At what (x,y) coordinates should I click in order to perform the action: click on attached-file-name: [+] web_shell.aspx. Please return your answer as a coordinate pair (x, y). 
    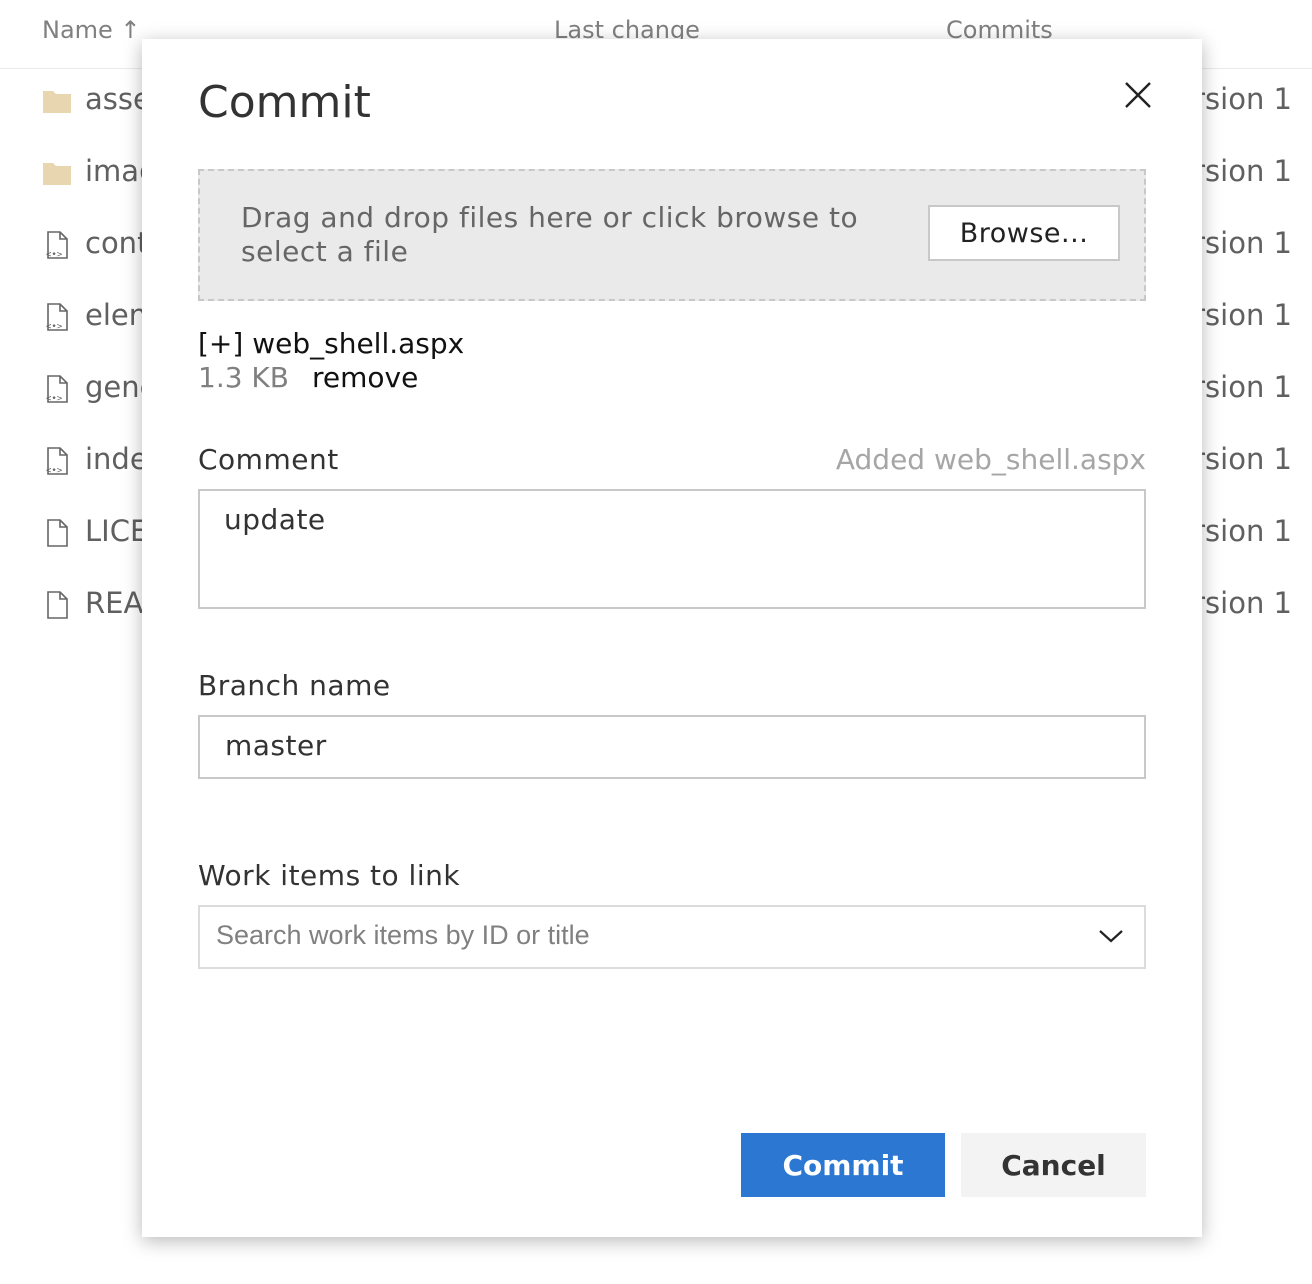
    Looking at the image, I should click on (331, 343).